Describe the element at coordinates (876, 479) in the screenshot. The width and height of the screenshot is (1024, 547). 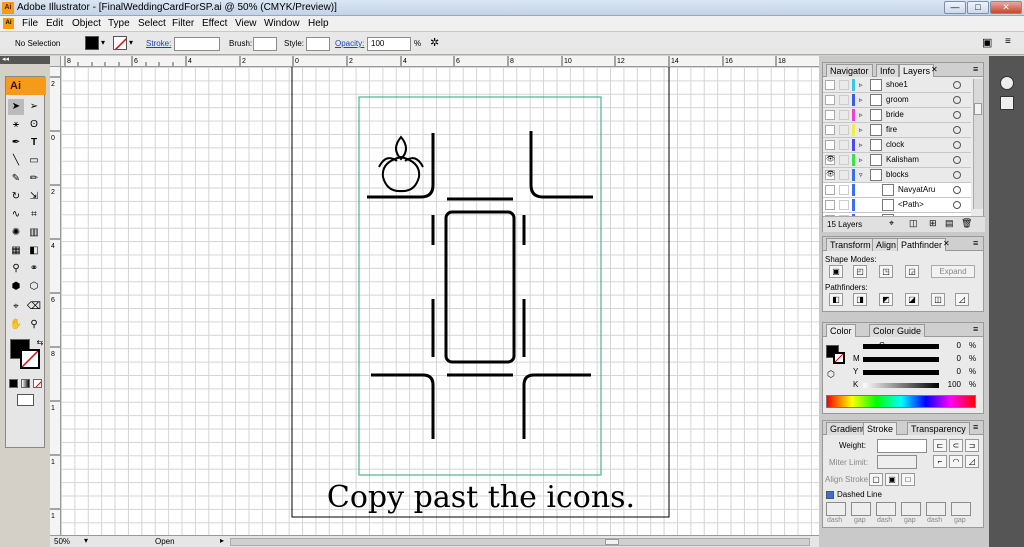
I see `align-center-icon: ▢` at that location.